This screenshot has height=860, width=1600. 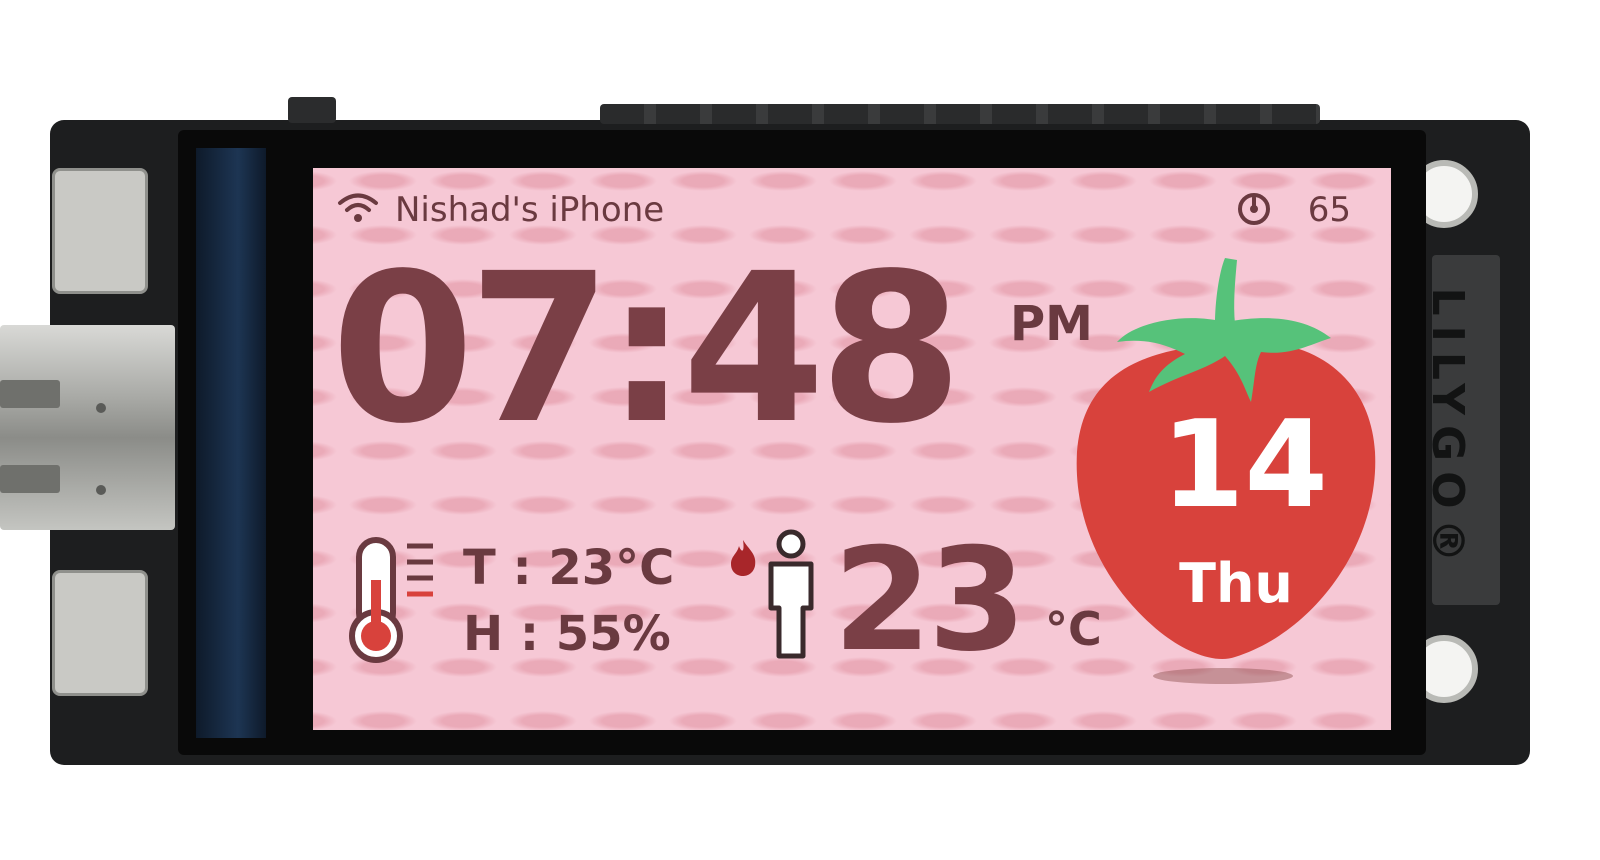 What do you see at coordinates (569, 568) in the screenshot?
I see `temperature-reading: T : 23°C` at bounding box center [569, 568].